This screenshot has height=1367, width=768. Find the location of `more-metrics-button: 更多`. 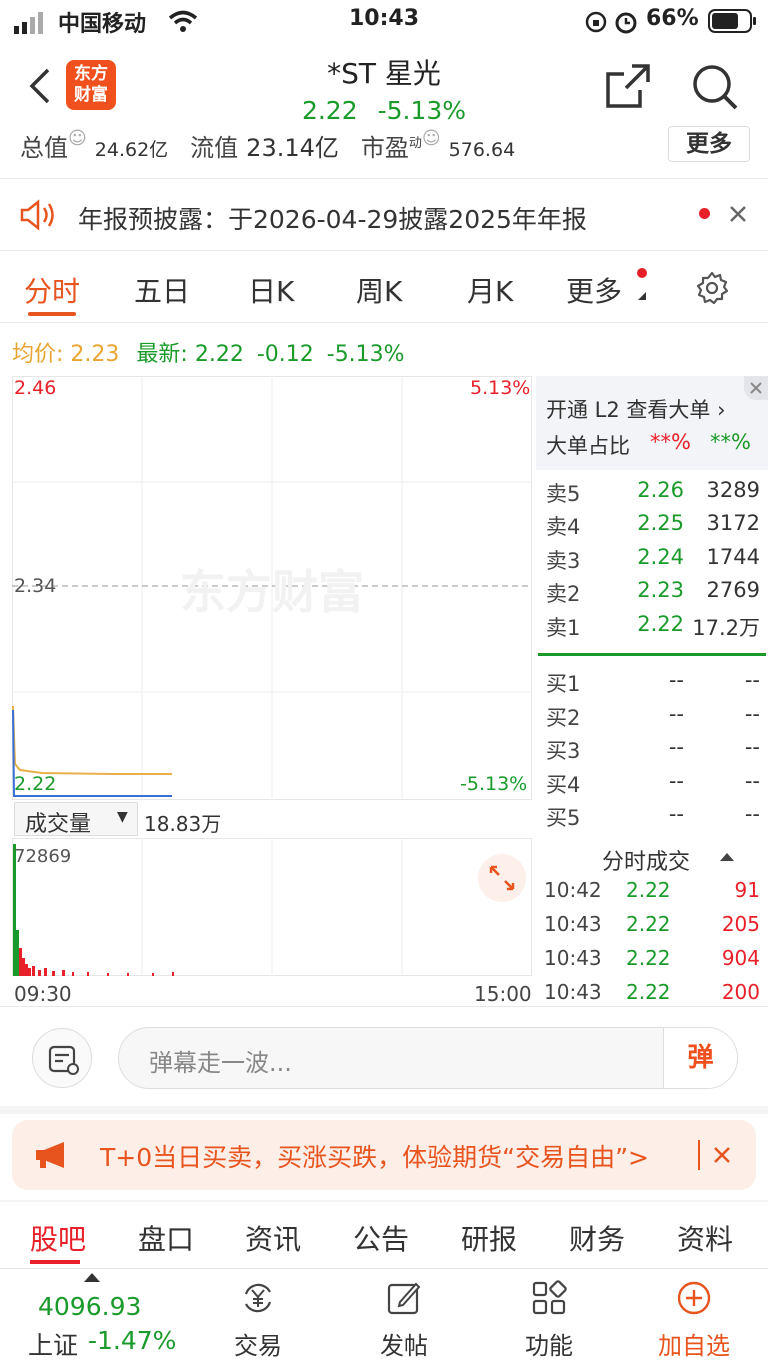

more-metrics-button: 更多 is located at coordinates (709, 144).